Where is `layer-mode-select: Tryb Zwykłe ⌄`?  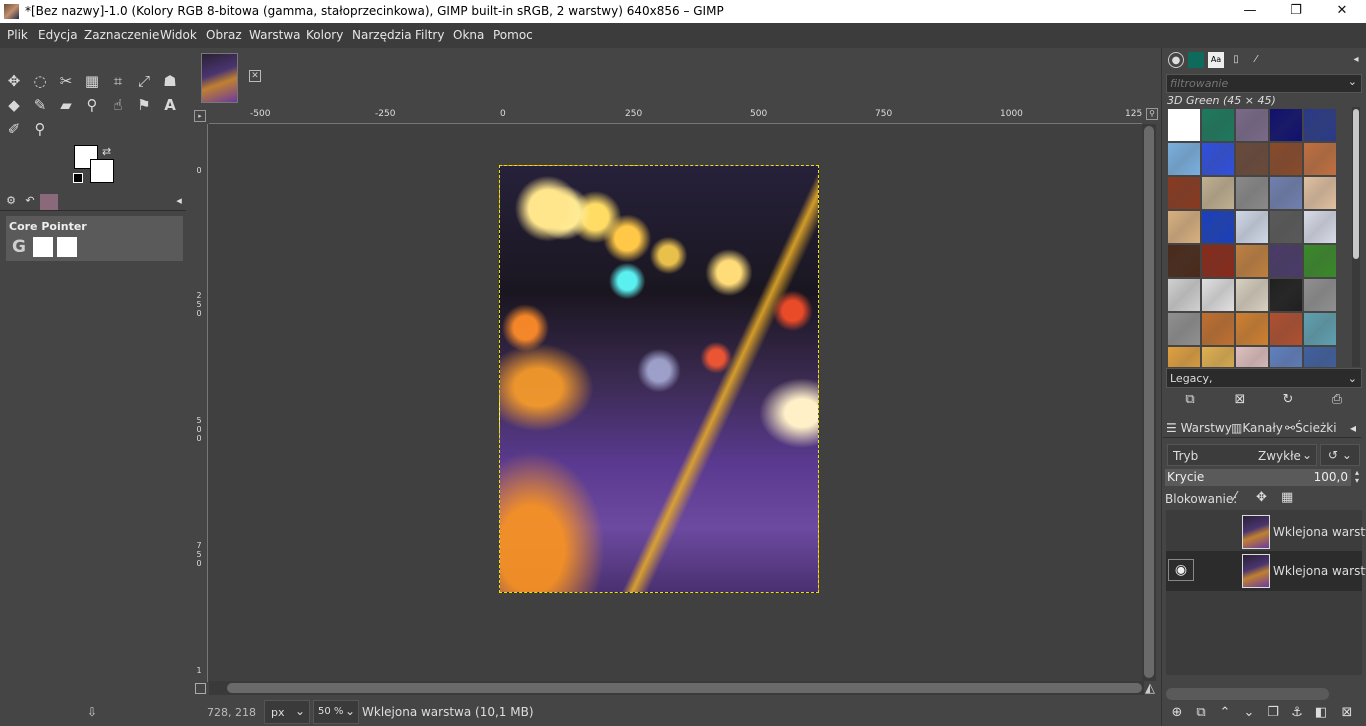
layer-mode-select: Tryb Zwykłe ⌄ is located at coordinates (1242, 455).